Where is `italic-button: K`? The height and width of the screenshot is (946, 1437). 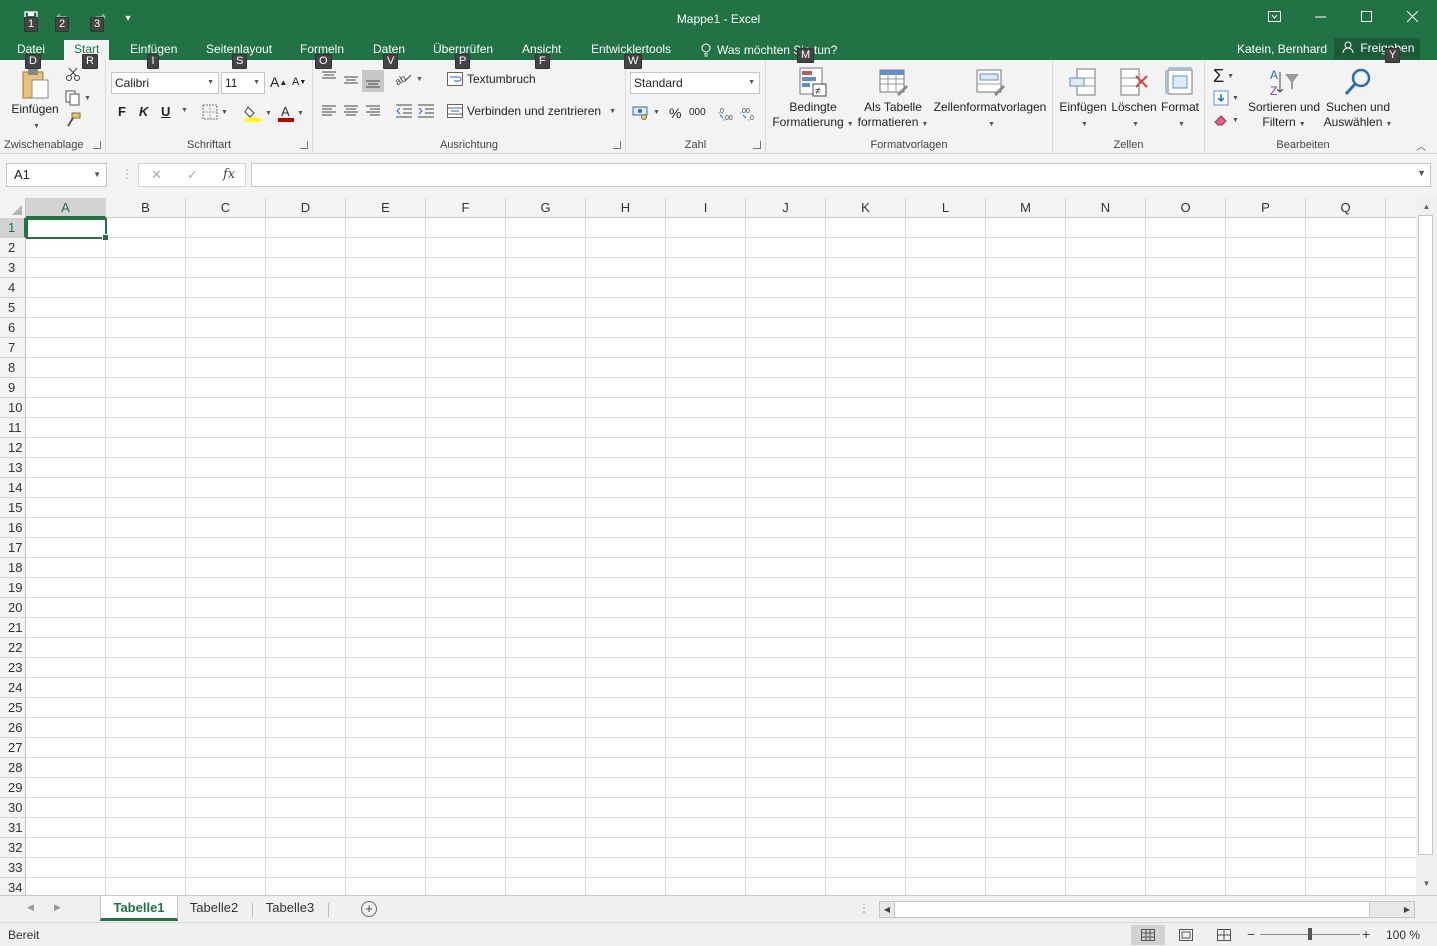 italic-button: K is located at coordinates (143, 111).